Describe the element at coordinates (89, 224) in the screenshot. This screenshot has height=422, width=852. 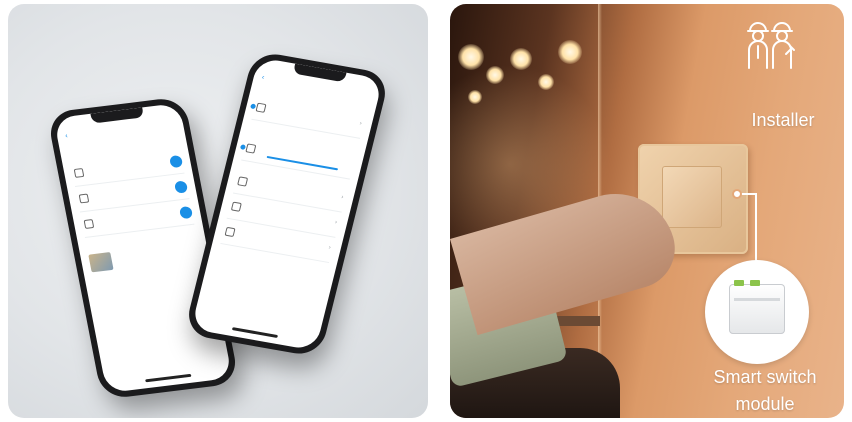
I see `bulb-icon` at that location.